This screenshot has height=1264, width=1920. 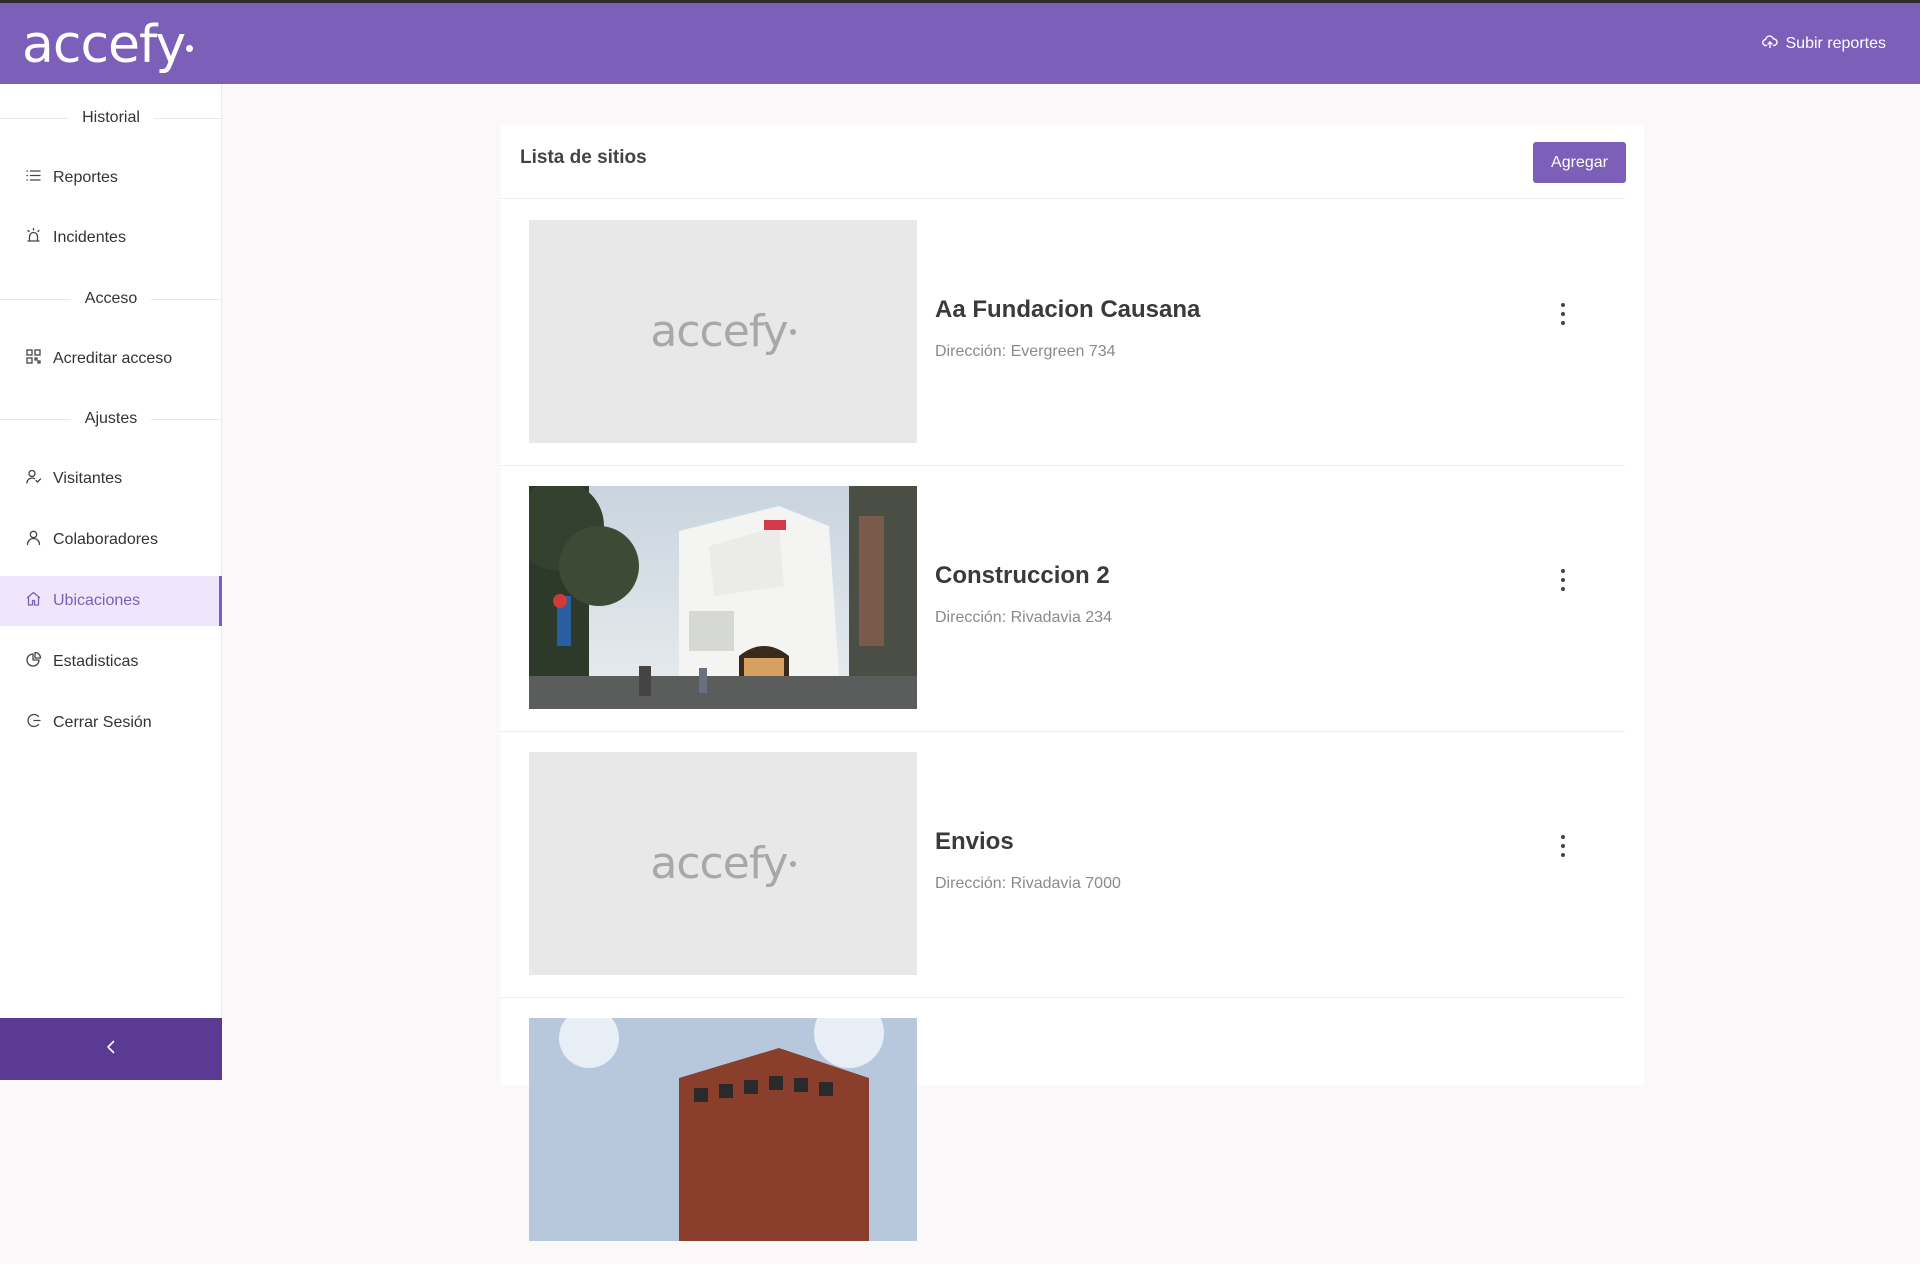 What do you see at coordinates (1023, 617) in the screenshot?
I see `site-address: Dirección: Rivadavia 234` at bounding box center [1023, 617].